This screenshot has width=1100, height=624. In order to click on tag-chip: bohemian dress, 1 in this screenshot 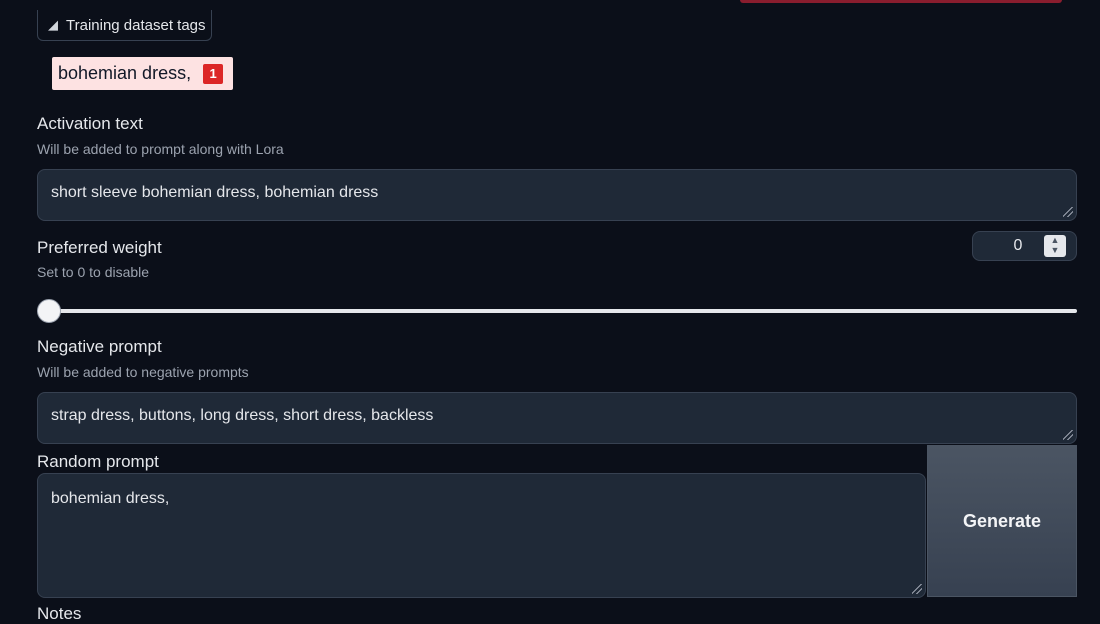, I will do `click(142, 73)`.